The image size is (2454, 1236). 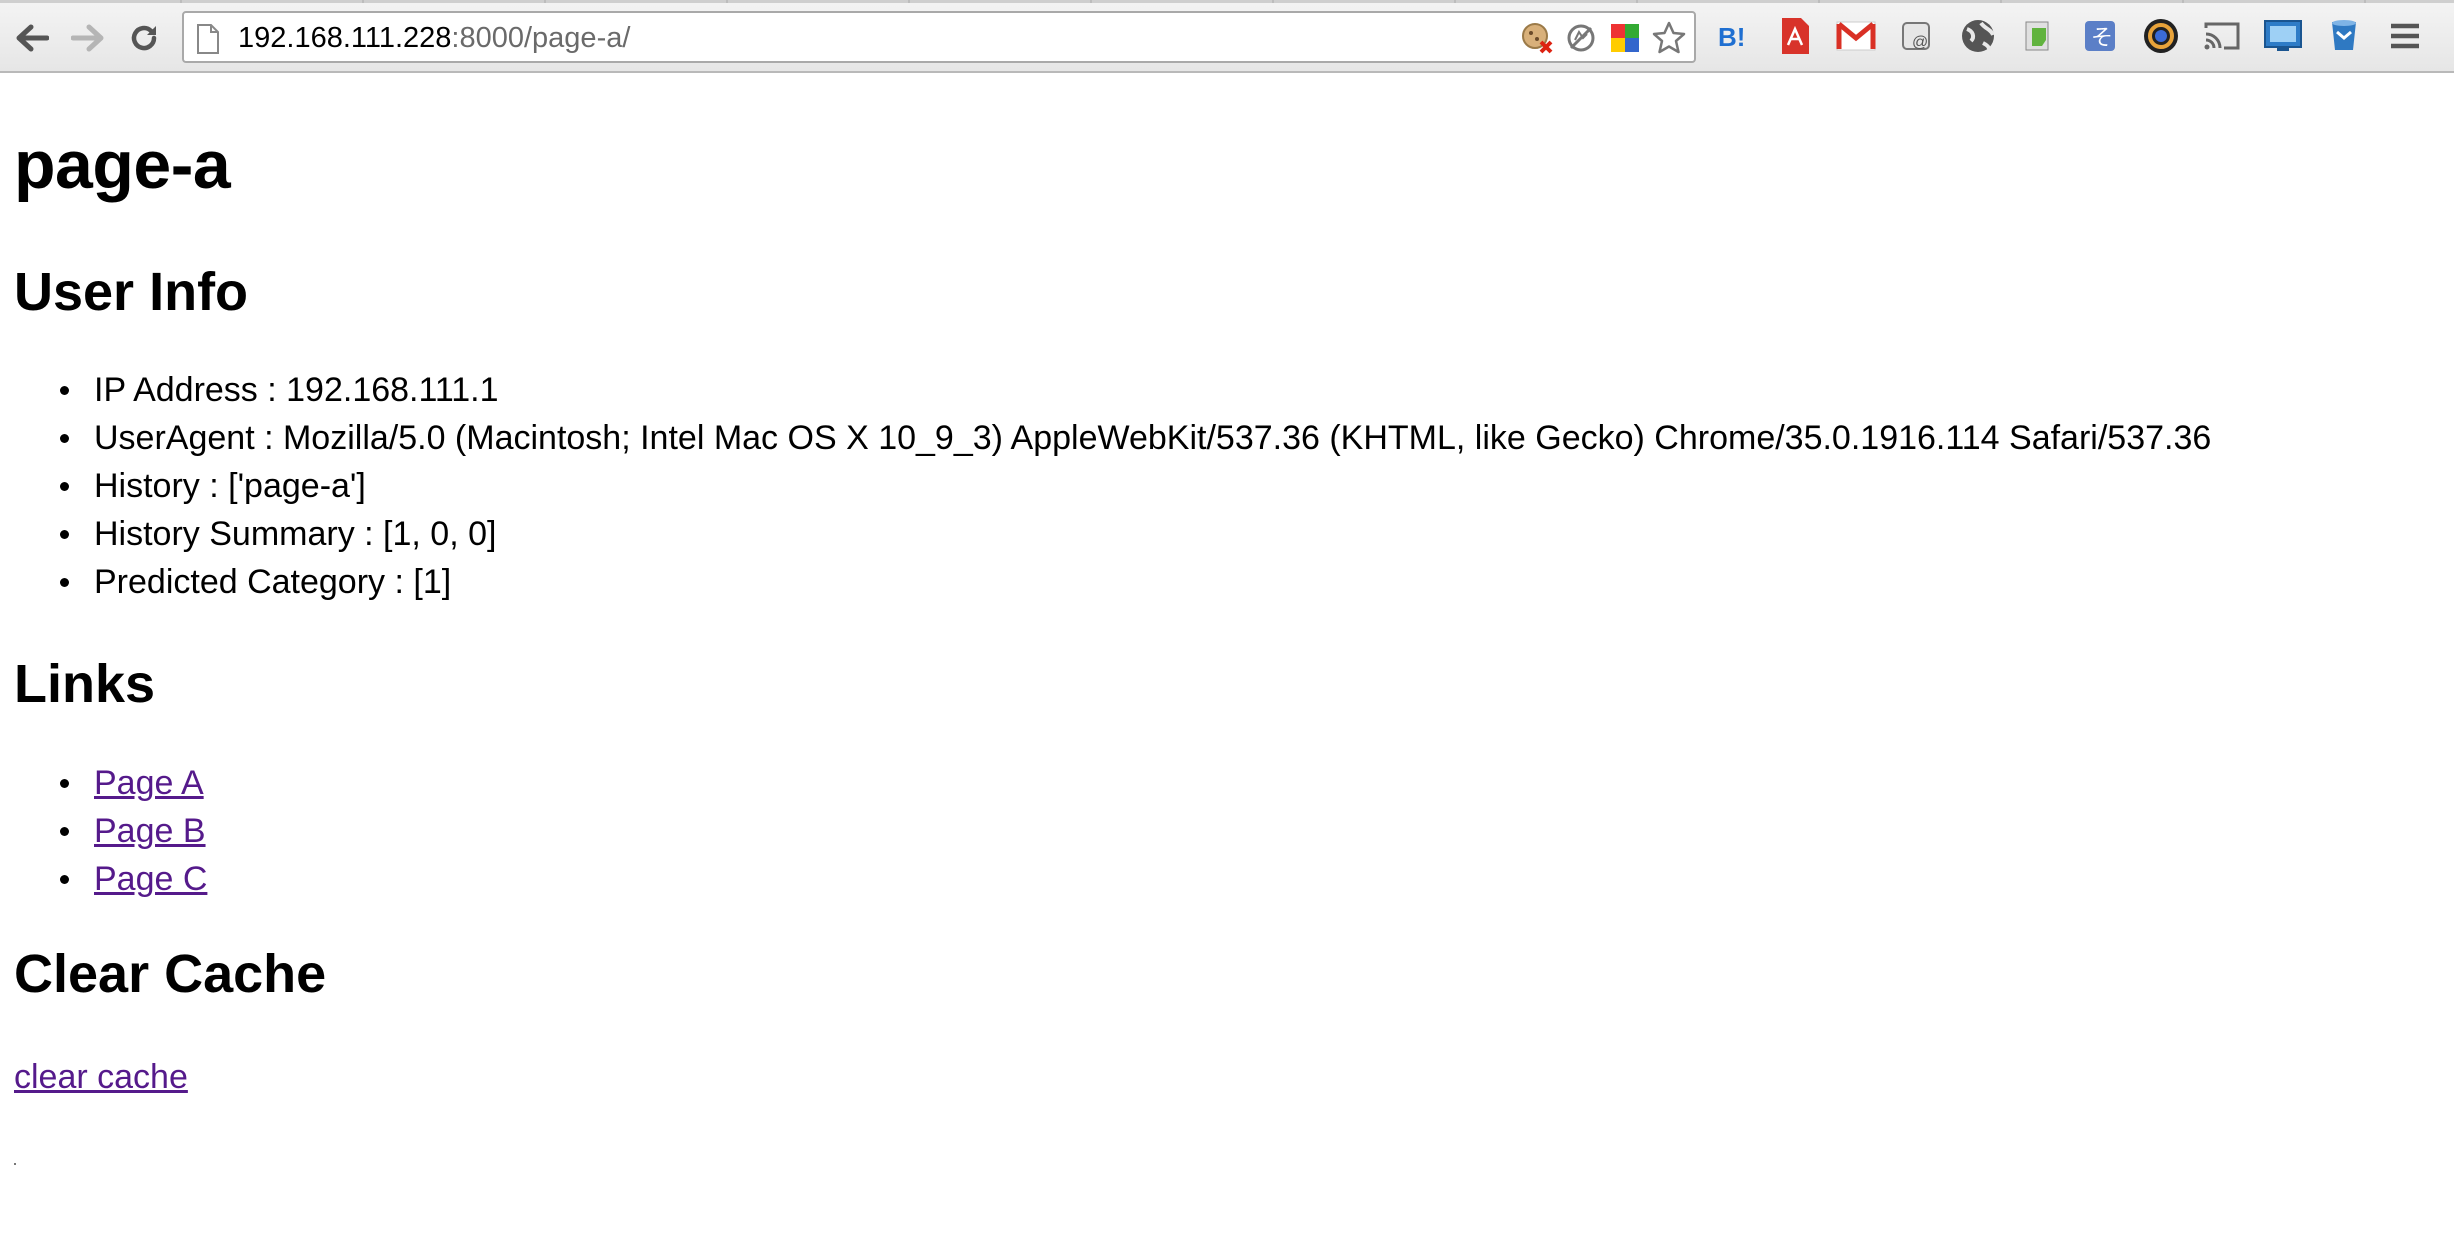 What do you see at coordinates (1112, 390) in the screenshot?
I see `user-info-ip: IP Address : 192.168.111.1` at bounding box center [1112, 390].